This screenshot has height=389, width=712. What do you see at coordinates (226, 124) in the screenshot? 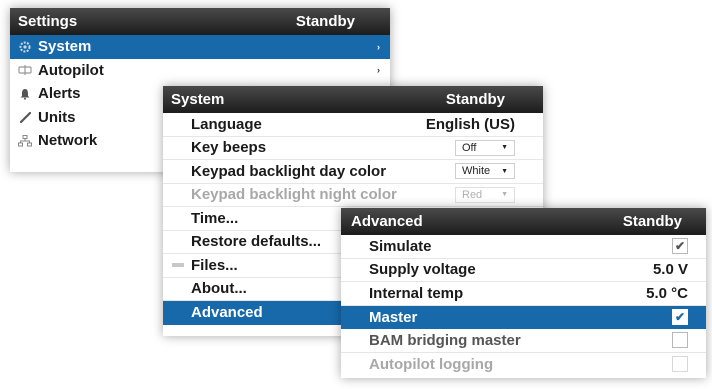
I see `language-label: Language` at bounding box center [226, 124].